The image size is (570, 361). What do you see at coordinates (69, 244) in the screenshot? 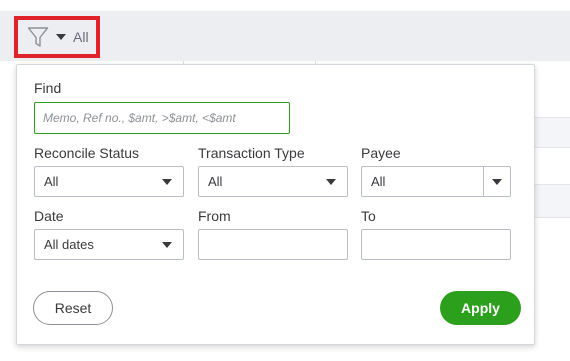
I see `date-value: All dates` at bounding box center [69, 244].